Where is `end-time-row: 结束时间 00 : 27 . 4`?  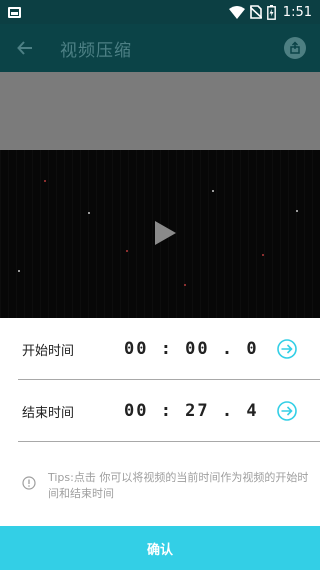
end-time-row: 结束时间 00 : 27 . 4 is located at coordinates (160, 411).